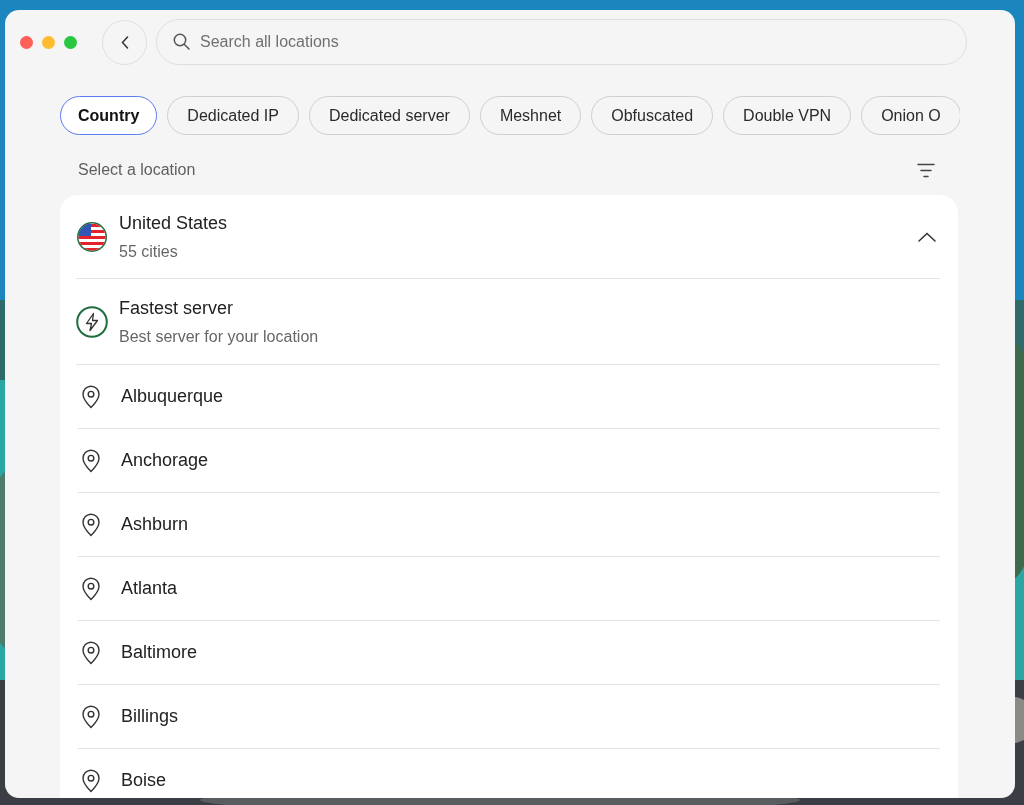 The image size is (1024, 805). I want to click on filter-tab: Obfuscated, so click(652, 115).